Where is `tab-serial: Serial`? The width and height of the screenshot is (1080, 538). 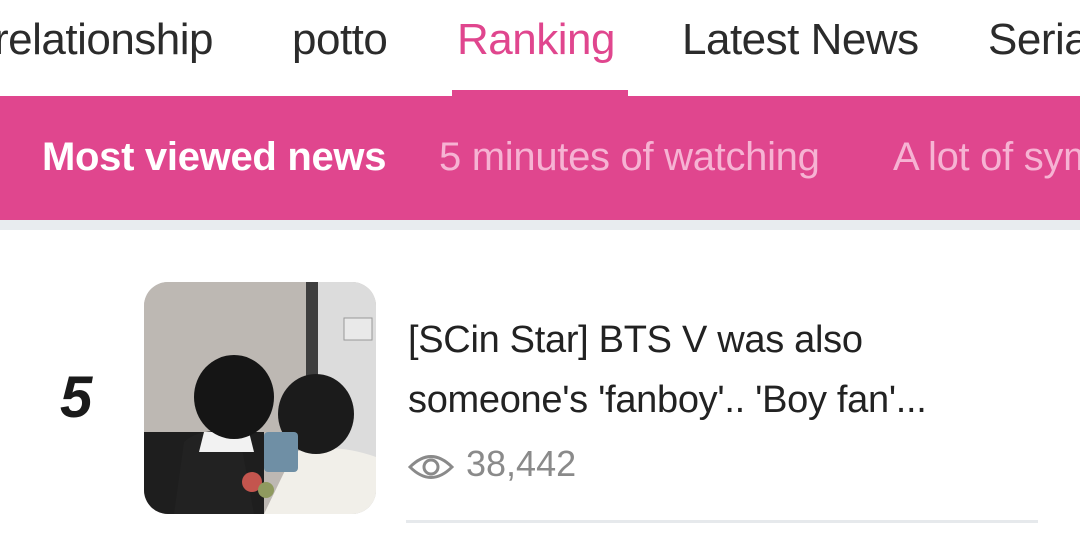
tab-serial: Serial is located at coordinates (1034, 40).